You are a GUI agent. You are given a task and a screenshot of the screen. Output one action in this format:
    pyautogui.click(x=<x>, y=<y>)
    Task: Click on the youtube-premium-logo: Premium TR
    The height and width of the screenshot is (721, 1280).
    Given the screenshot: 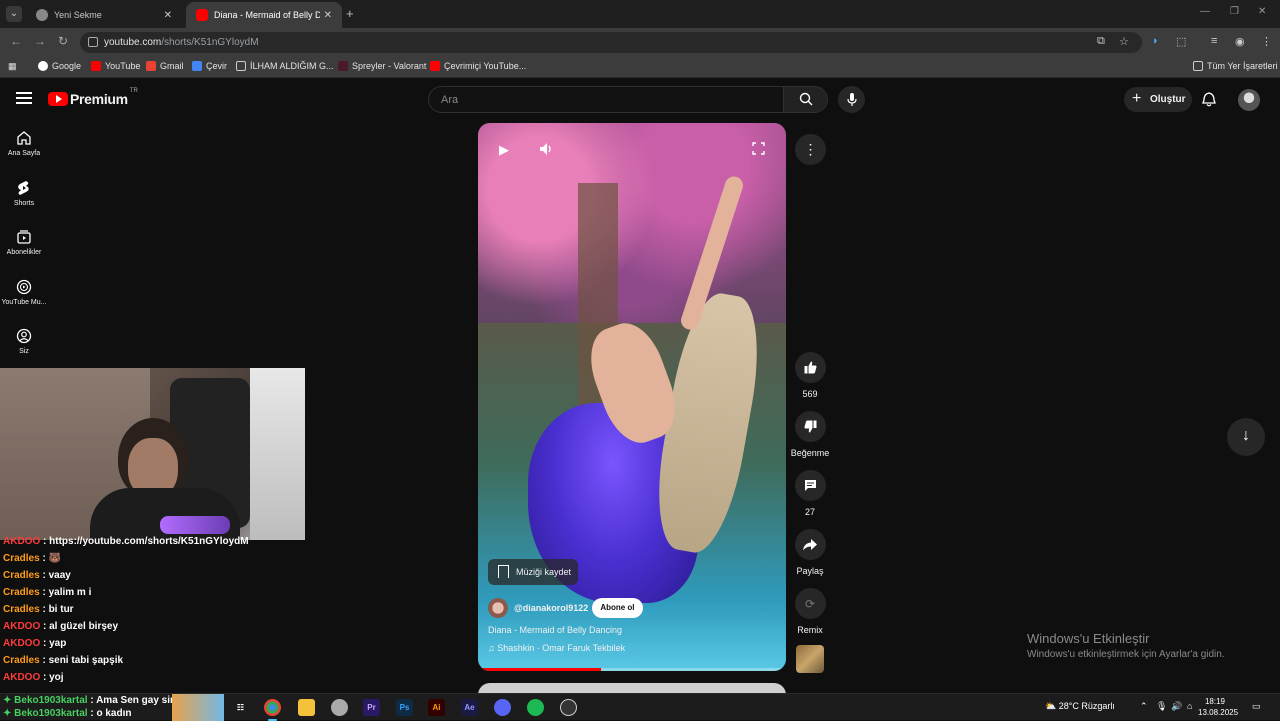 What is the action you would take?
    pyautogui.click(x=93, y=97)
    